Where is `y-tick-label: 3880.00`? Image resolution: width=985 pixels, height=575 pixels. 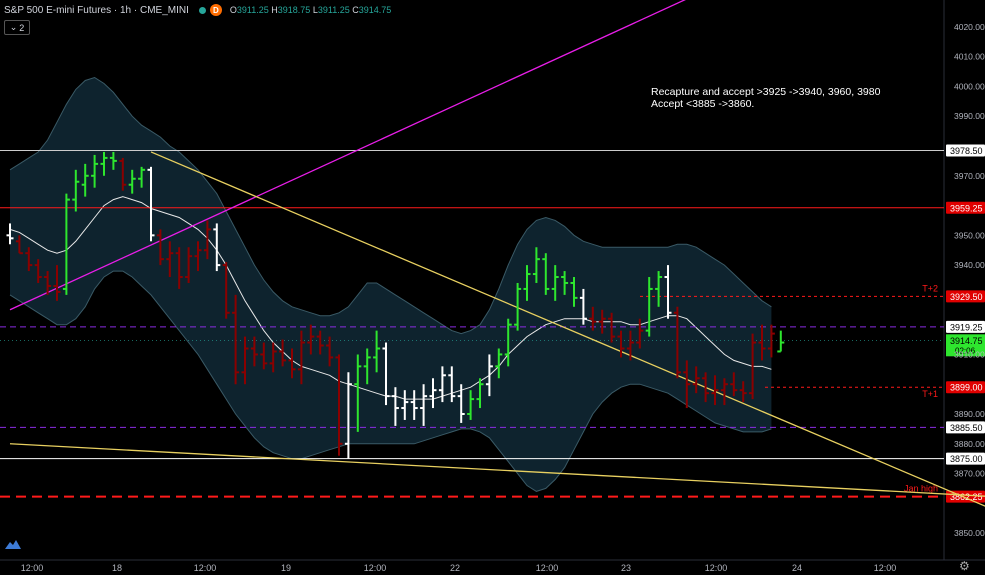 y-tick-label: 3880.00 is located at coordinates (969, 444).